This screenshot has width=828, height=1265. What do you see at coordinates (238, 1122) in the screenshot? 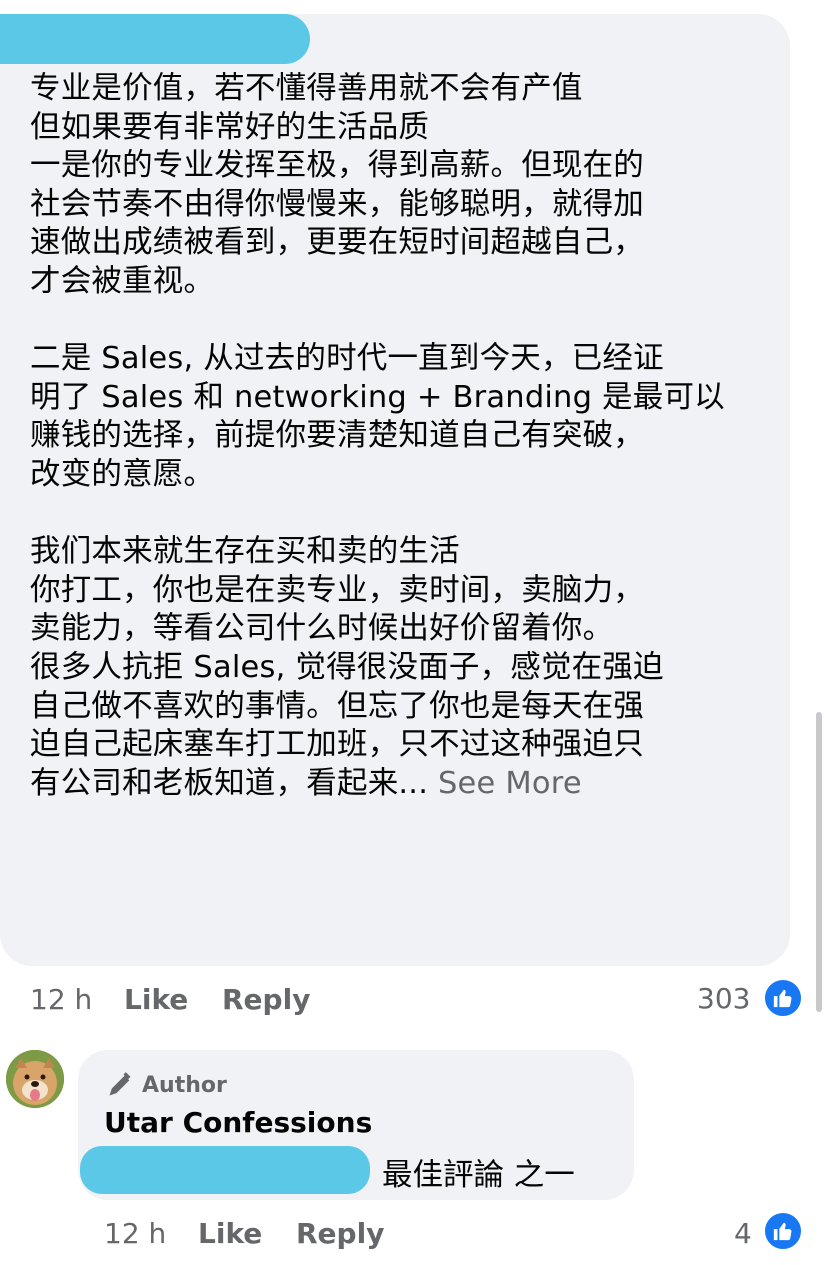
I see `reply-author-name: Utar Confessions` at bounding box center [238, 1122].